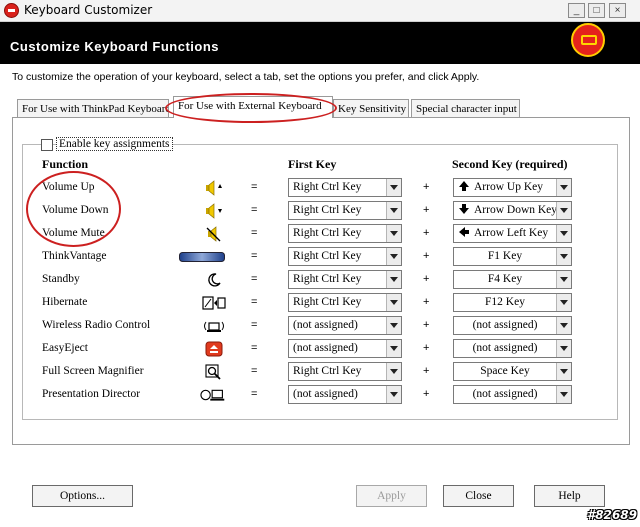  Describe the element at coordinates (114, 144) in the screenshot. I see `enable-key-assignments-label: Enable key assignments` at that location.